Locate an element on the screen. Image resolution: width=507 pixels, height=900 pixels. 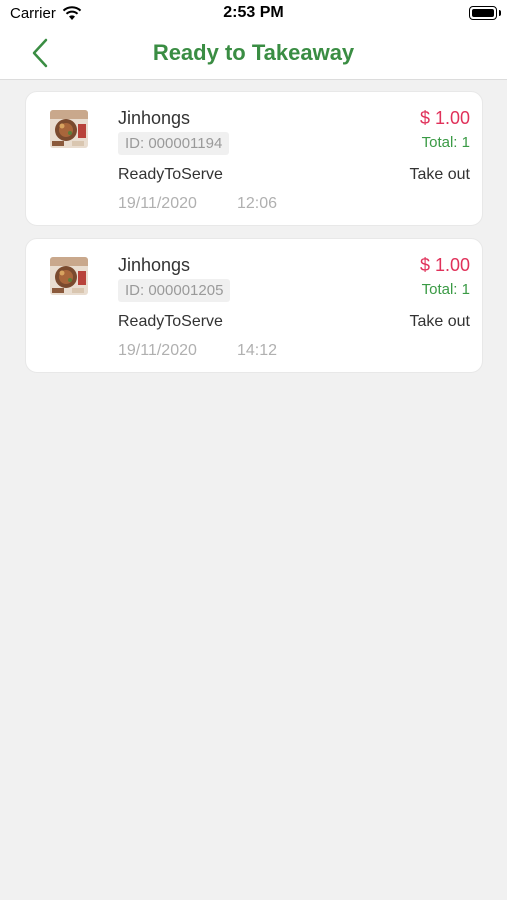
order-id-badge: ID: 000001194 is located at coordinates (174, 143).